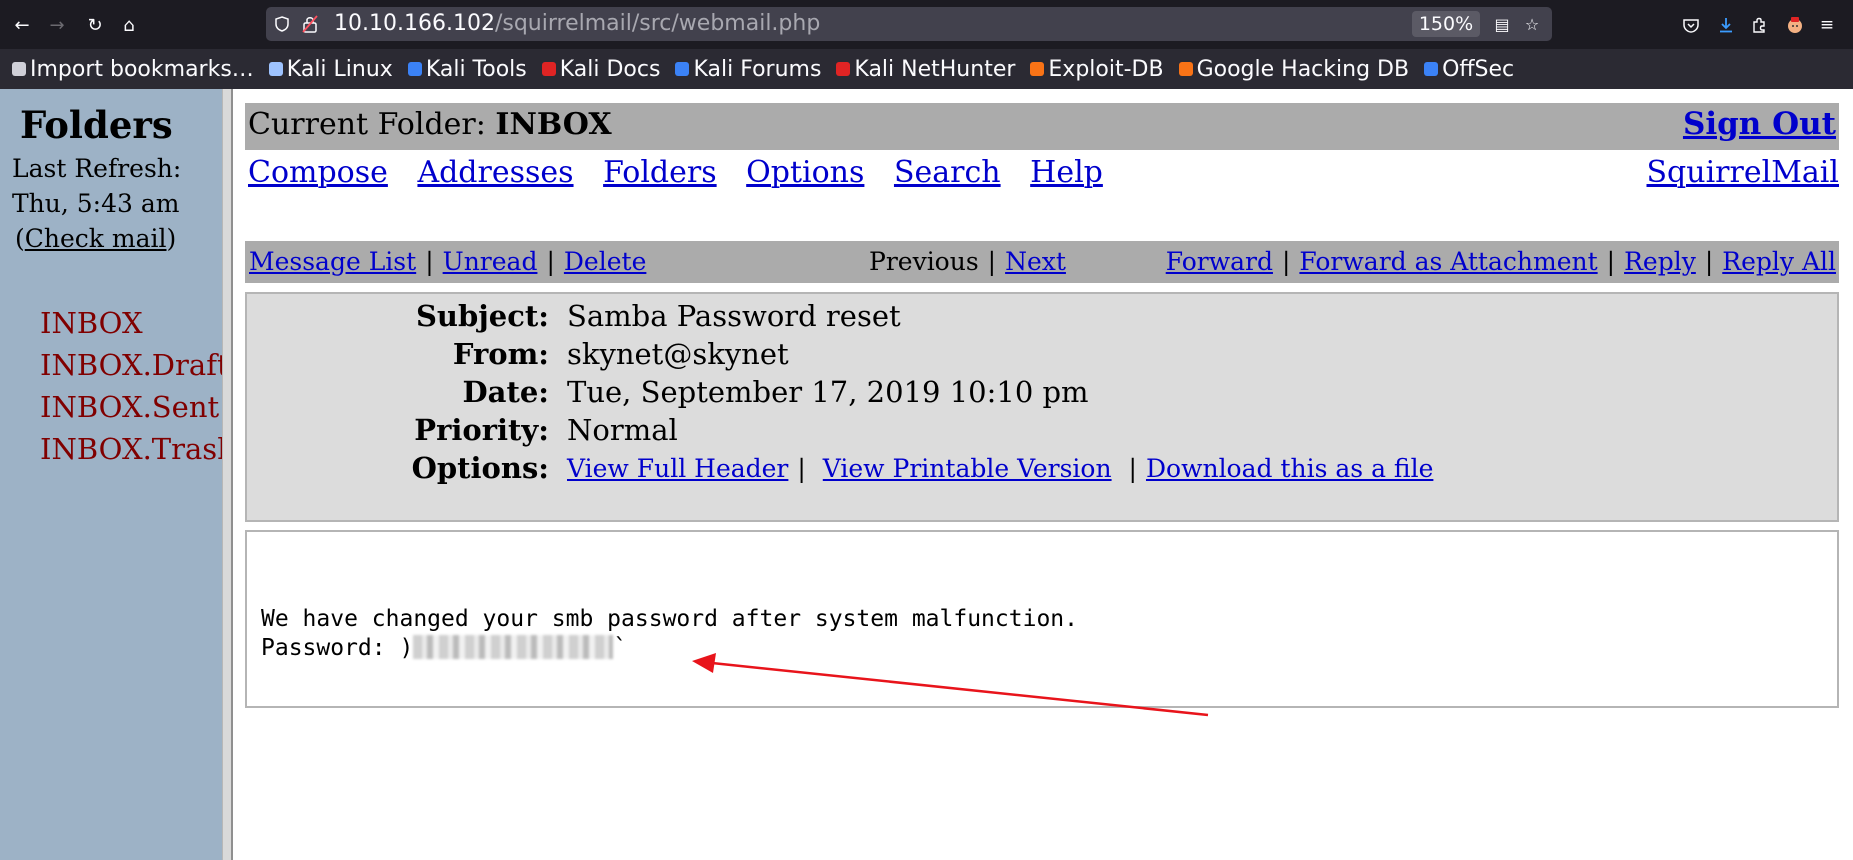 This screenshot has height=860, width=1853. I want to click on password-tail: `, so click(620, 648).